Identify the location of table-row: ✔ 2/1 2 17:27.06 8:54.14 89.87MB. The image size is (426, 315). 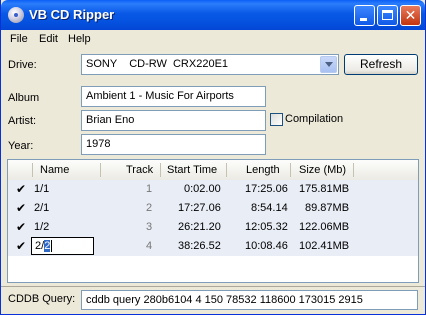
(213, 208).